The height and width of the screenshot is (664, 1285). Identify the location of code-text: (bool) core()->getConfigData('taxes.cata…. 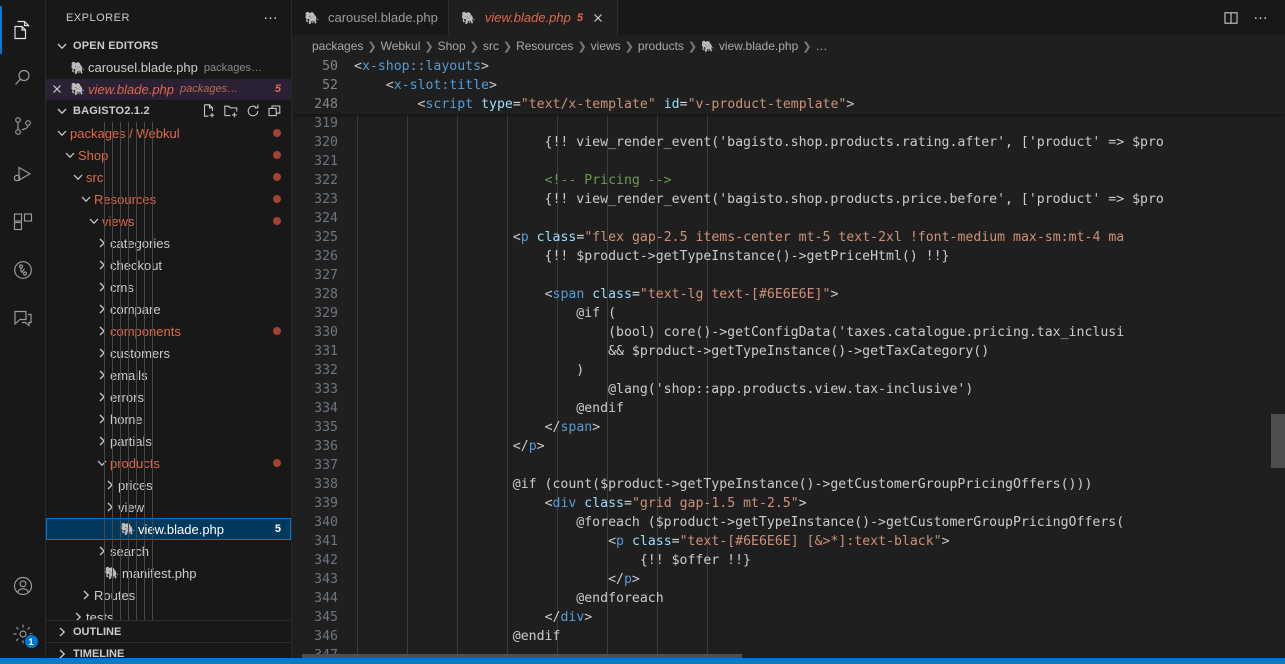
(819, 332).